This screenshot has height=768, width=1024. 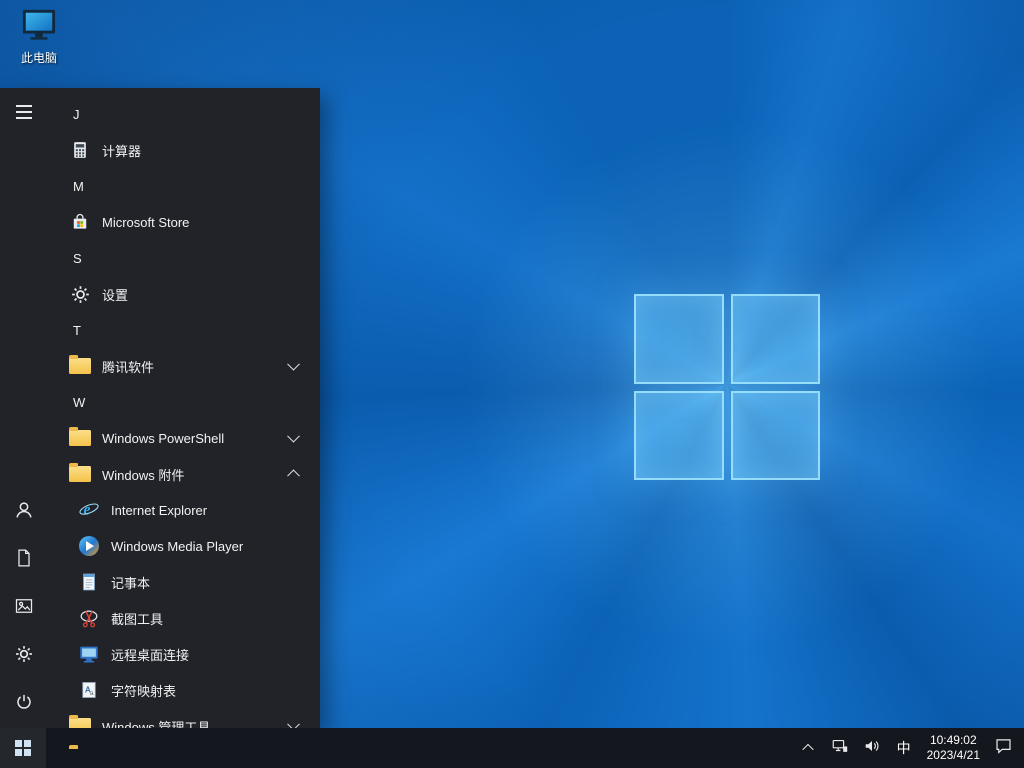 I want to click on notepad-icon, so click(x=89, y=582).